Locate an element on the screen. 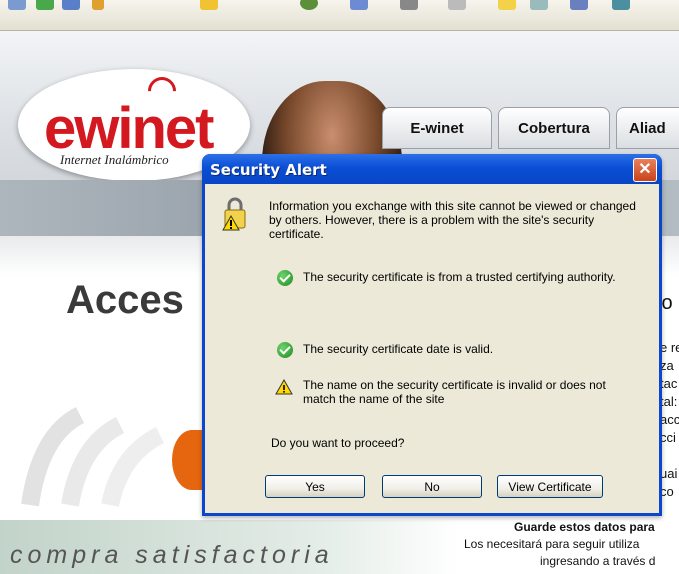 Image resolution: width=679 pixels, height=574 pixels. logo-subtitle: Internet Inalámbrico is located at coordinates (114, 159).